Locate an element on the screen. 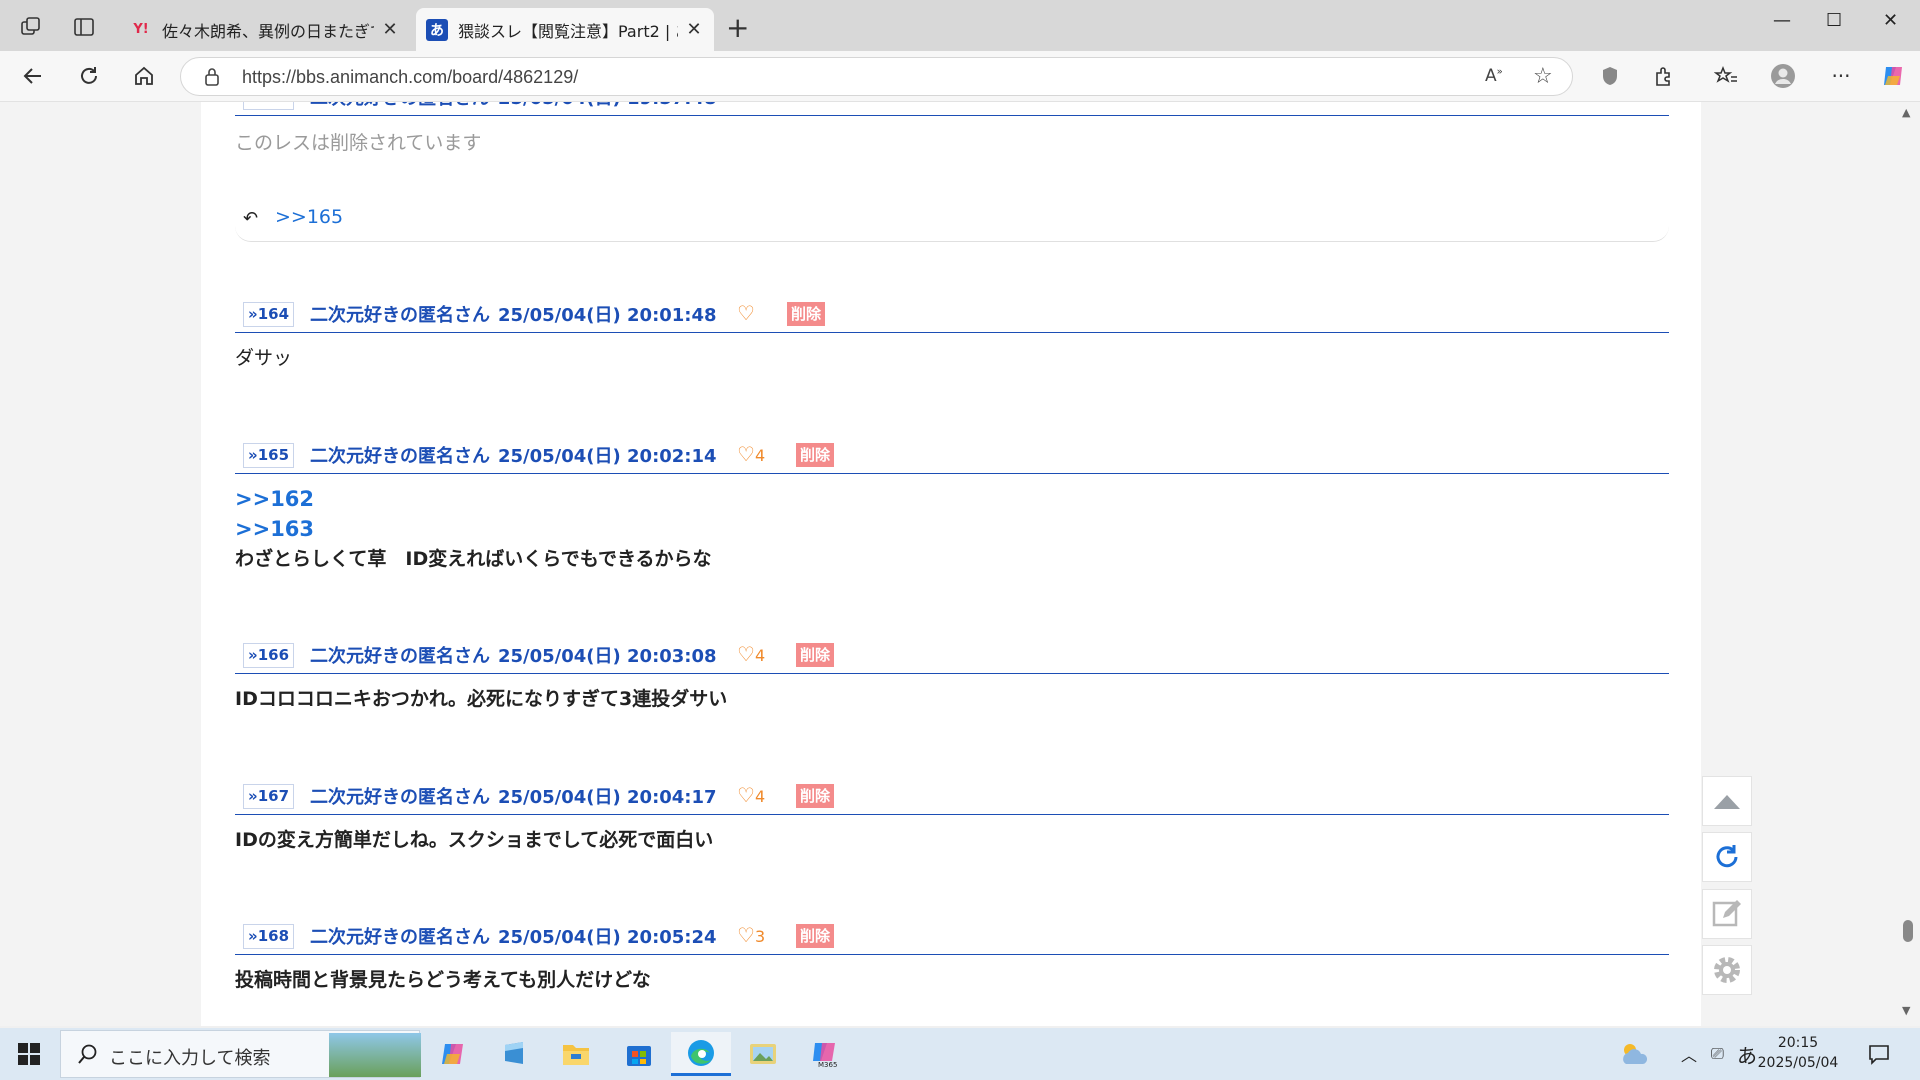 Image resolution: width=1920 pixels, height=1080 pixels. copilot-icon is located at coordinates (1893, 76).